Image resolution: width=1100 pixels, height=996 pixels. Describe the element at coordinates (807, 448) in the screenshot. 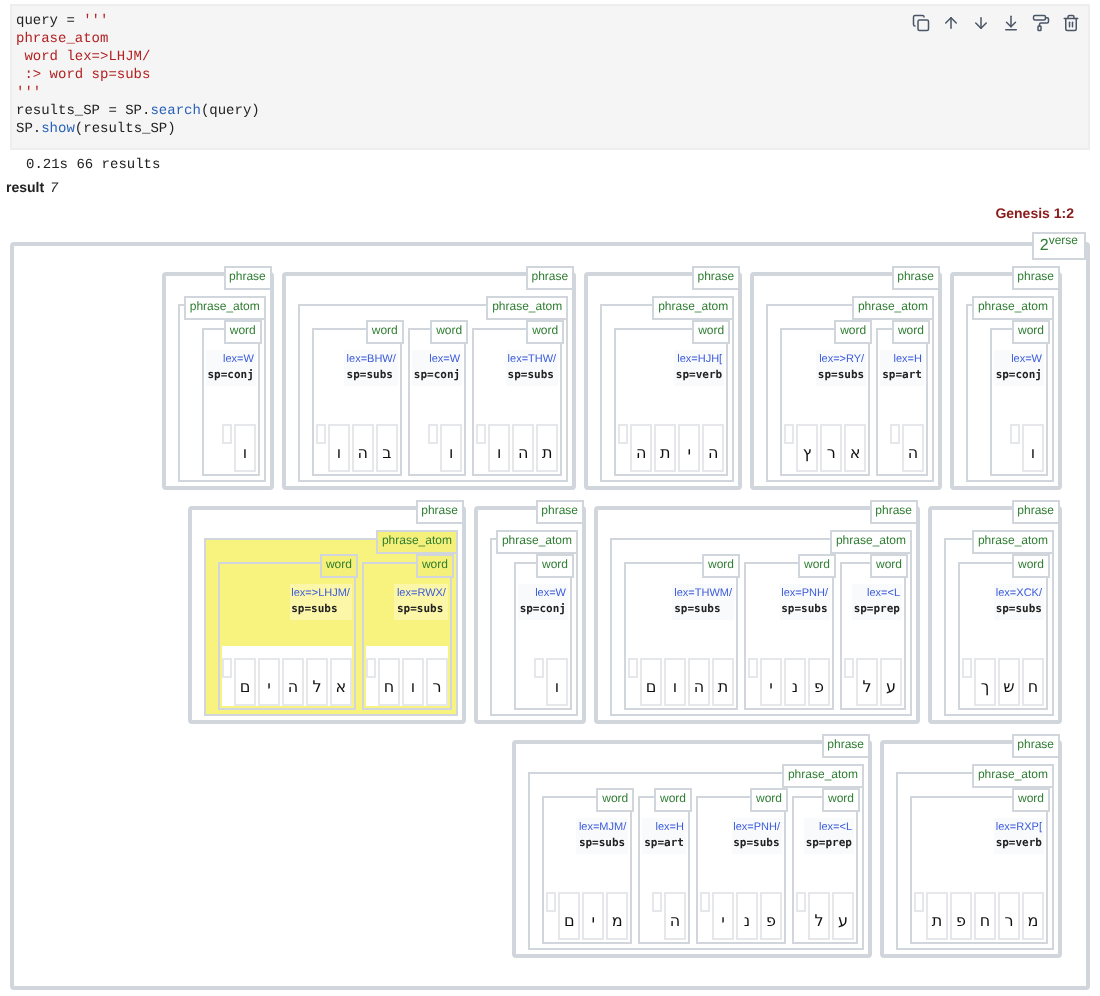

I see `letter-cell: ץ` at that location.